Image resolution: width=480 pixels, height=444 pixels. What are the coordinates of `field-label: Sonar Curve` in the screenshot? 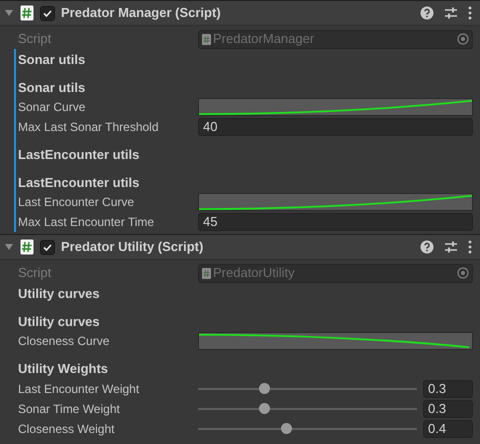 It's located at (52, 107).